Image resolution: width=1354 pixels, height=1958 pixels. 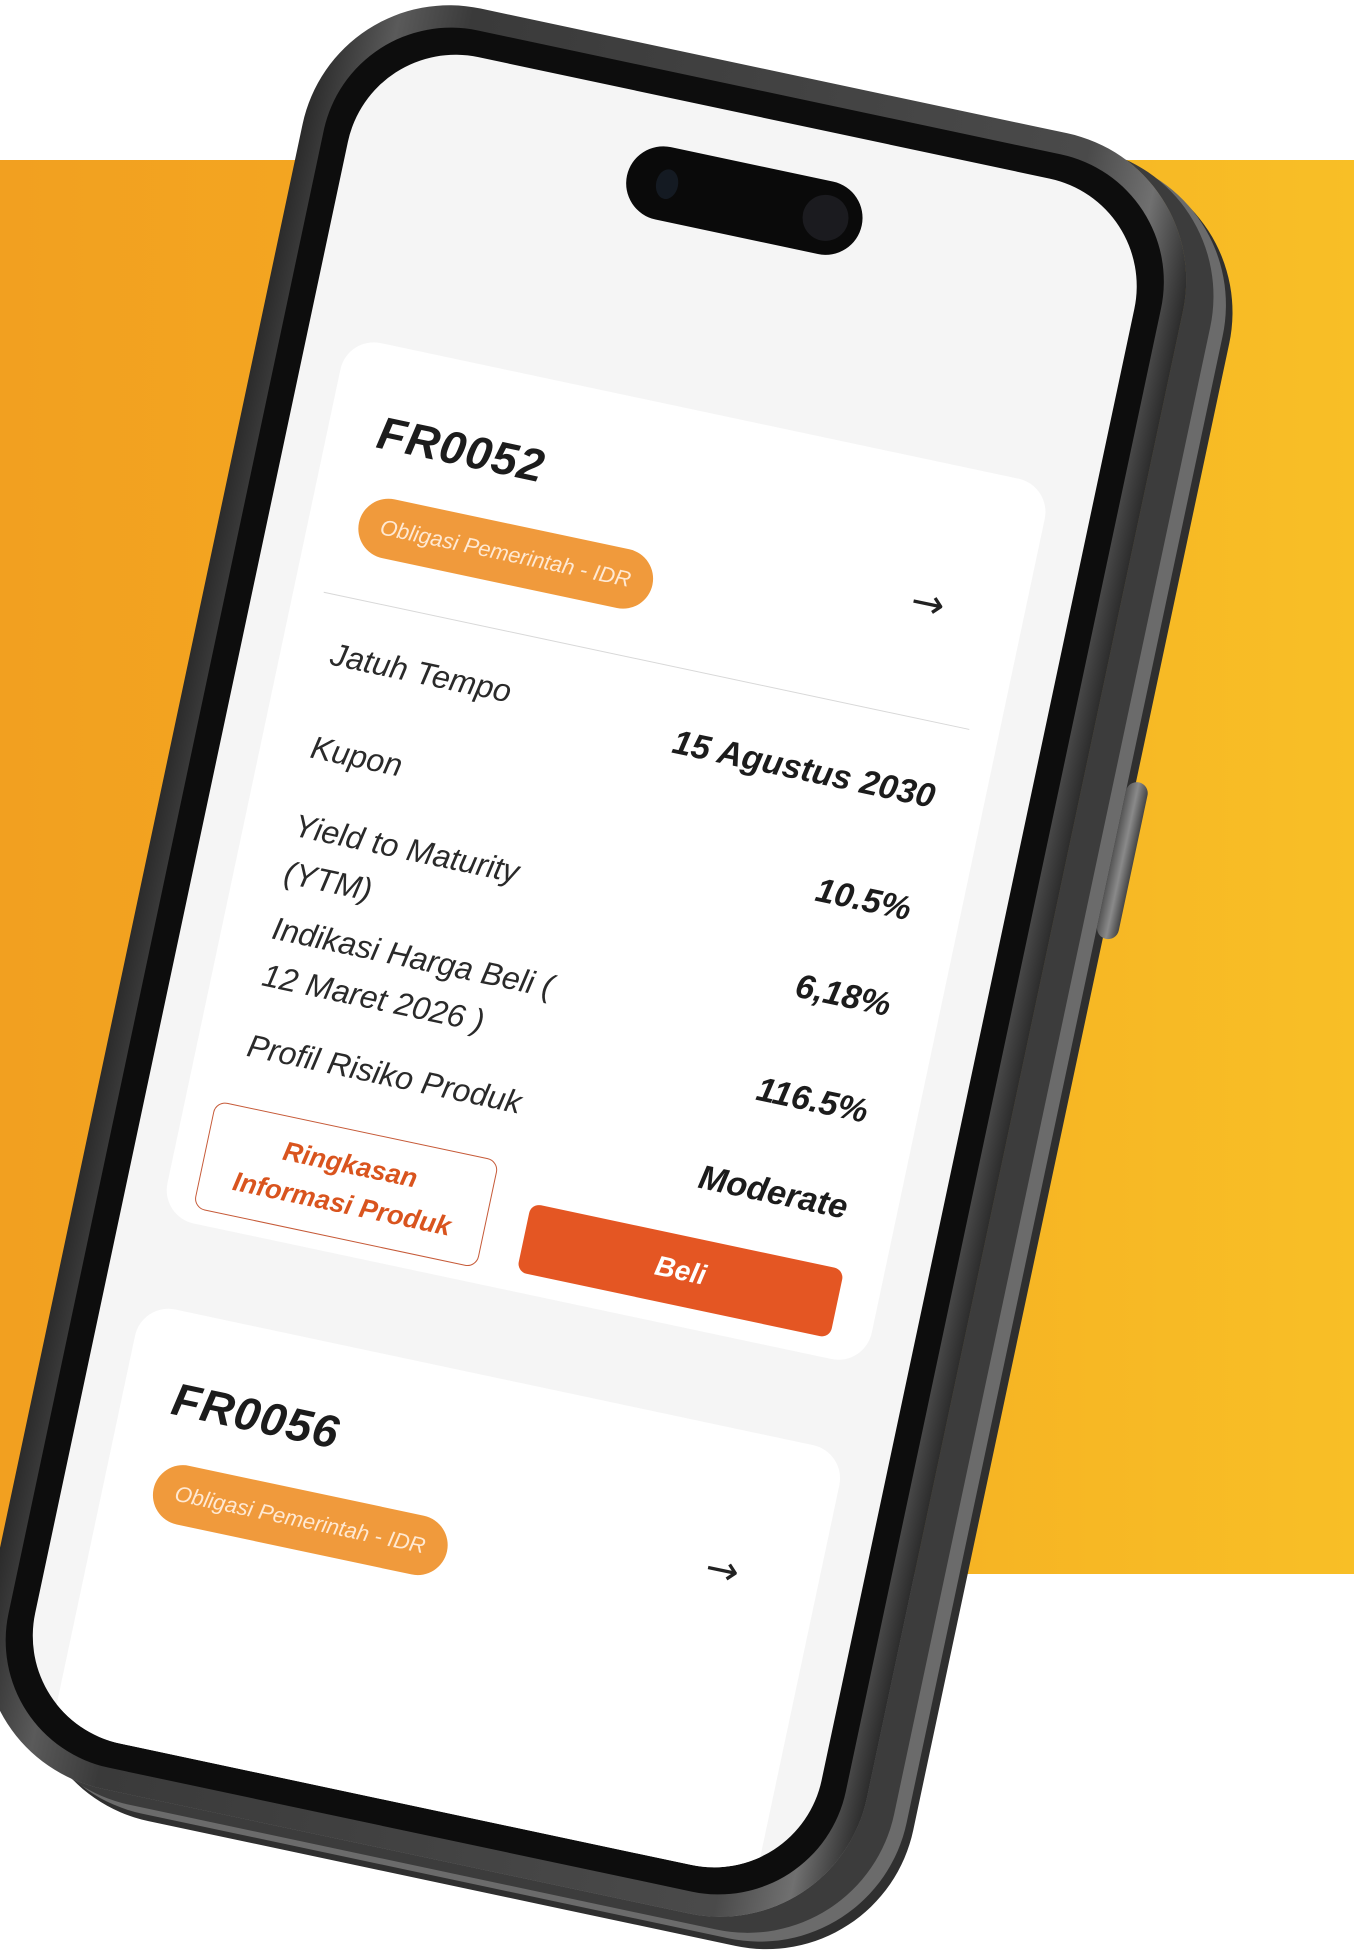 I want to click on buy-button: Beli, so click(x=680, y=1271).